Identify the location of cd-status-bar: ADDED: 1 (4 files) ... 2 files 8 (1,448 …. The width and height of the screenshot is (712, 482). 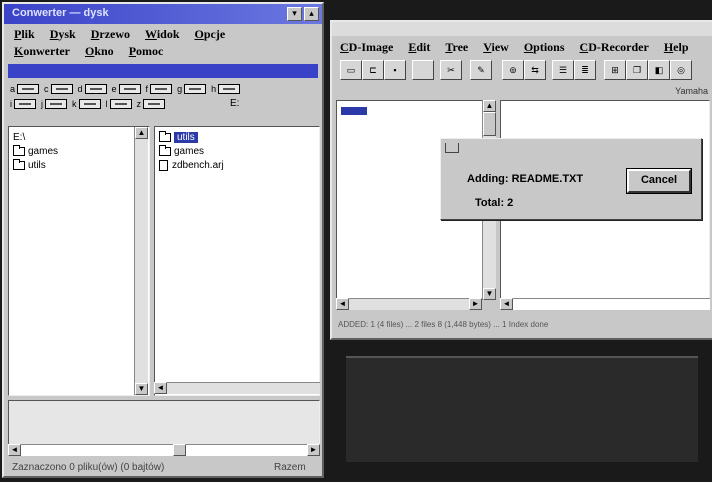
(443, 324).